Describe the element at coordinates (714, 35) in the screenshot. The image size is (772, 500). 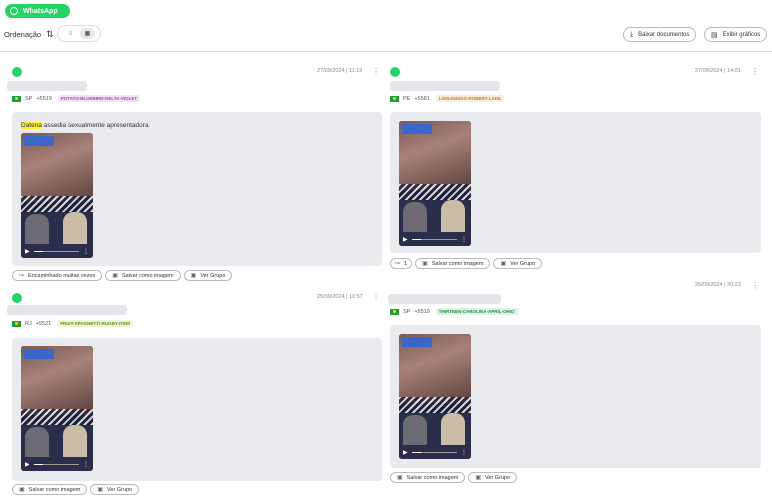
I see `chart-icon: ▤` at that location.